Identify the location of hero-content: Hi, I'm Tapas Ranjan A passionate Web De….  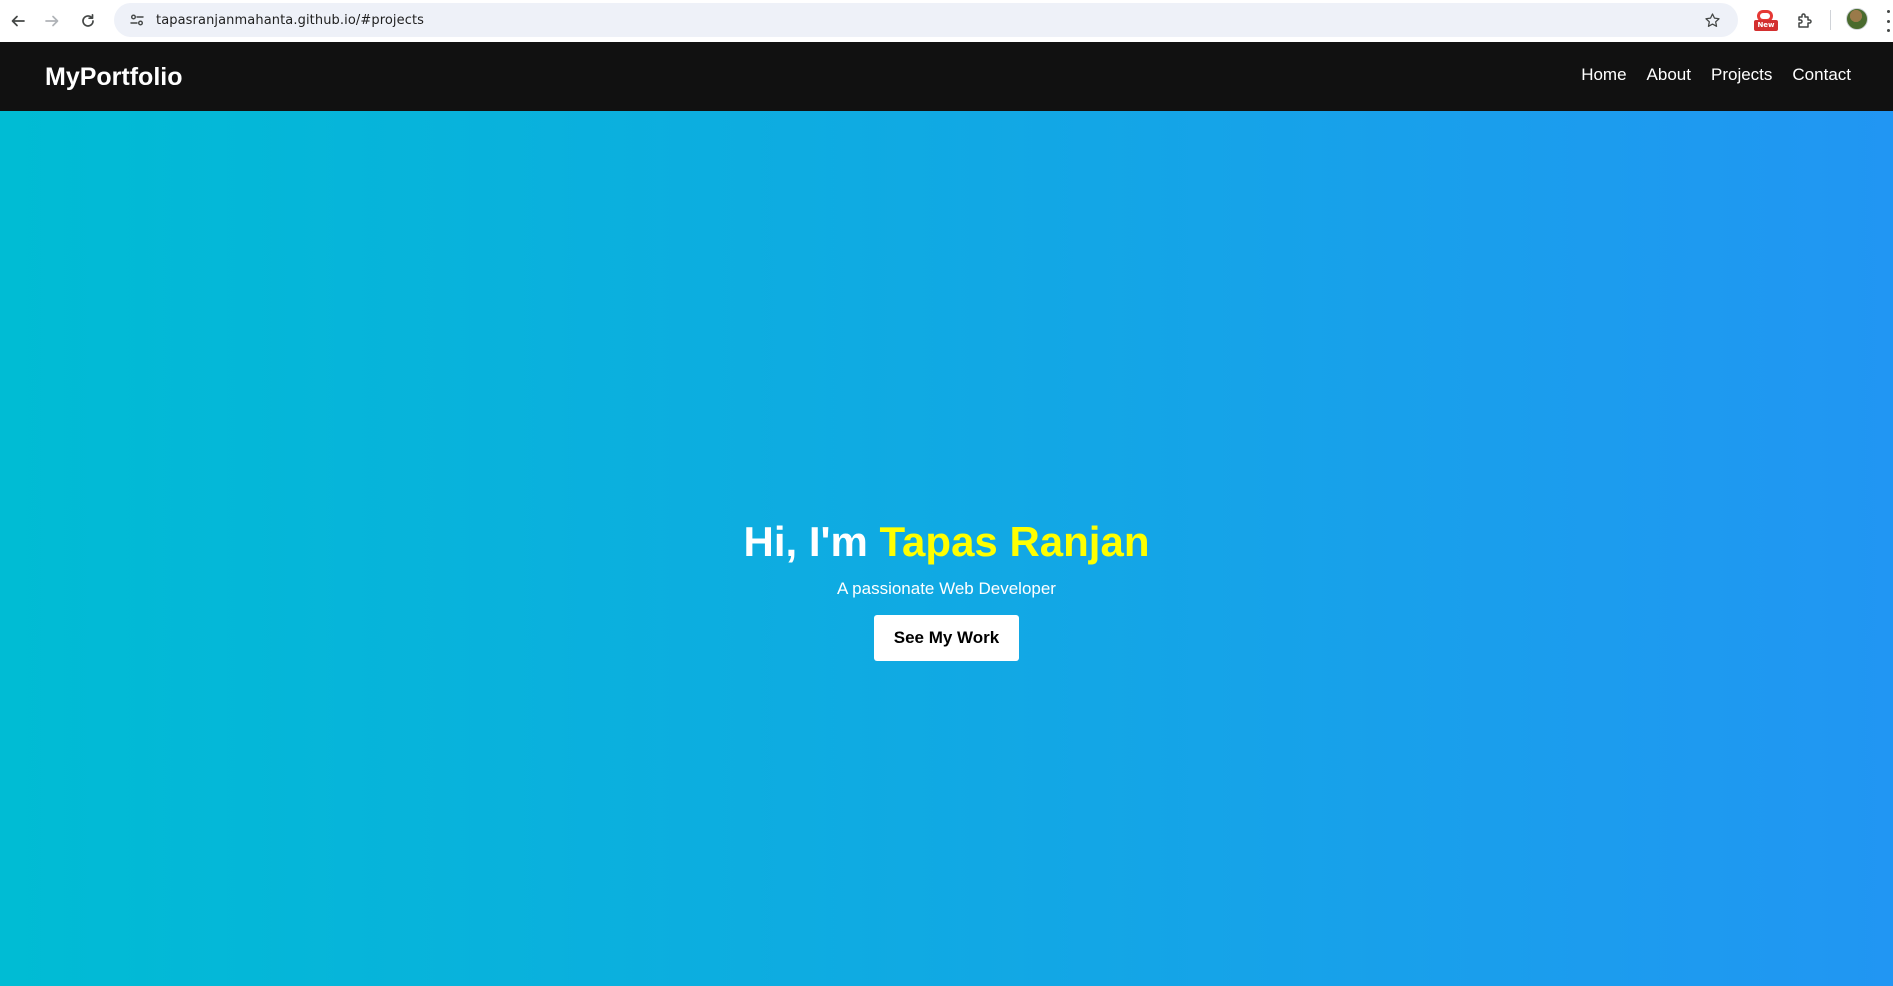
(946, 588).